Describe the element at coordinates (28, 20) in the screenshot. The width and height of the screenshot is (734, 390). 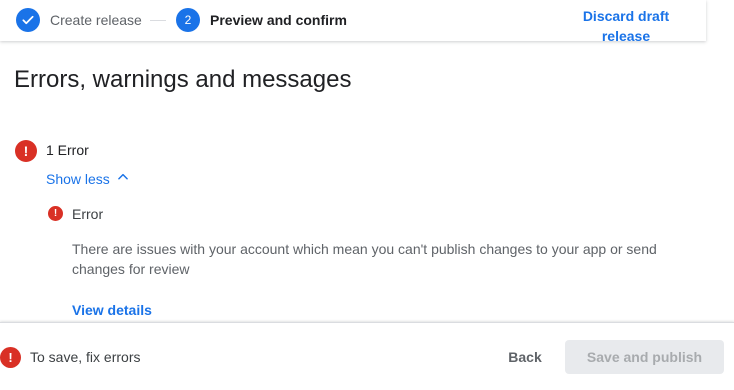
I see `step-complete-check-icon` at that location.